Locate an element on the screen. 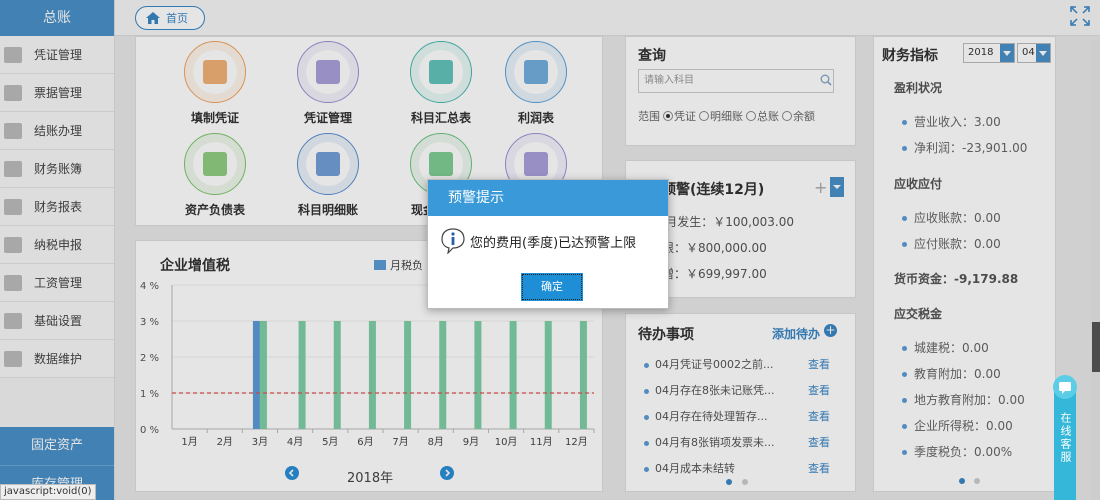 This screenshot has width=1100, height=500. online-service-button: 在线客服 is located at coordinates (1065, 437).